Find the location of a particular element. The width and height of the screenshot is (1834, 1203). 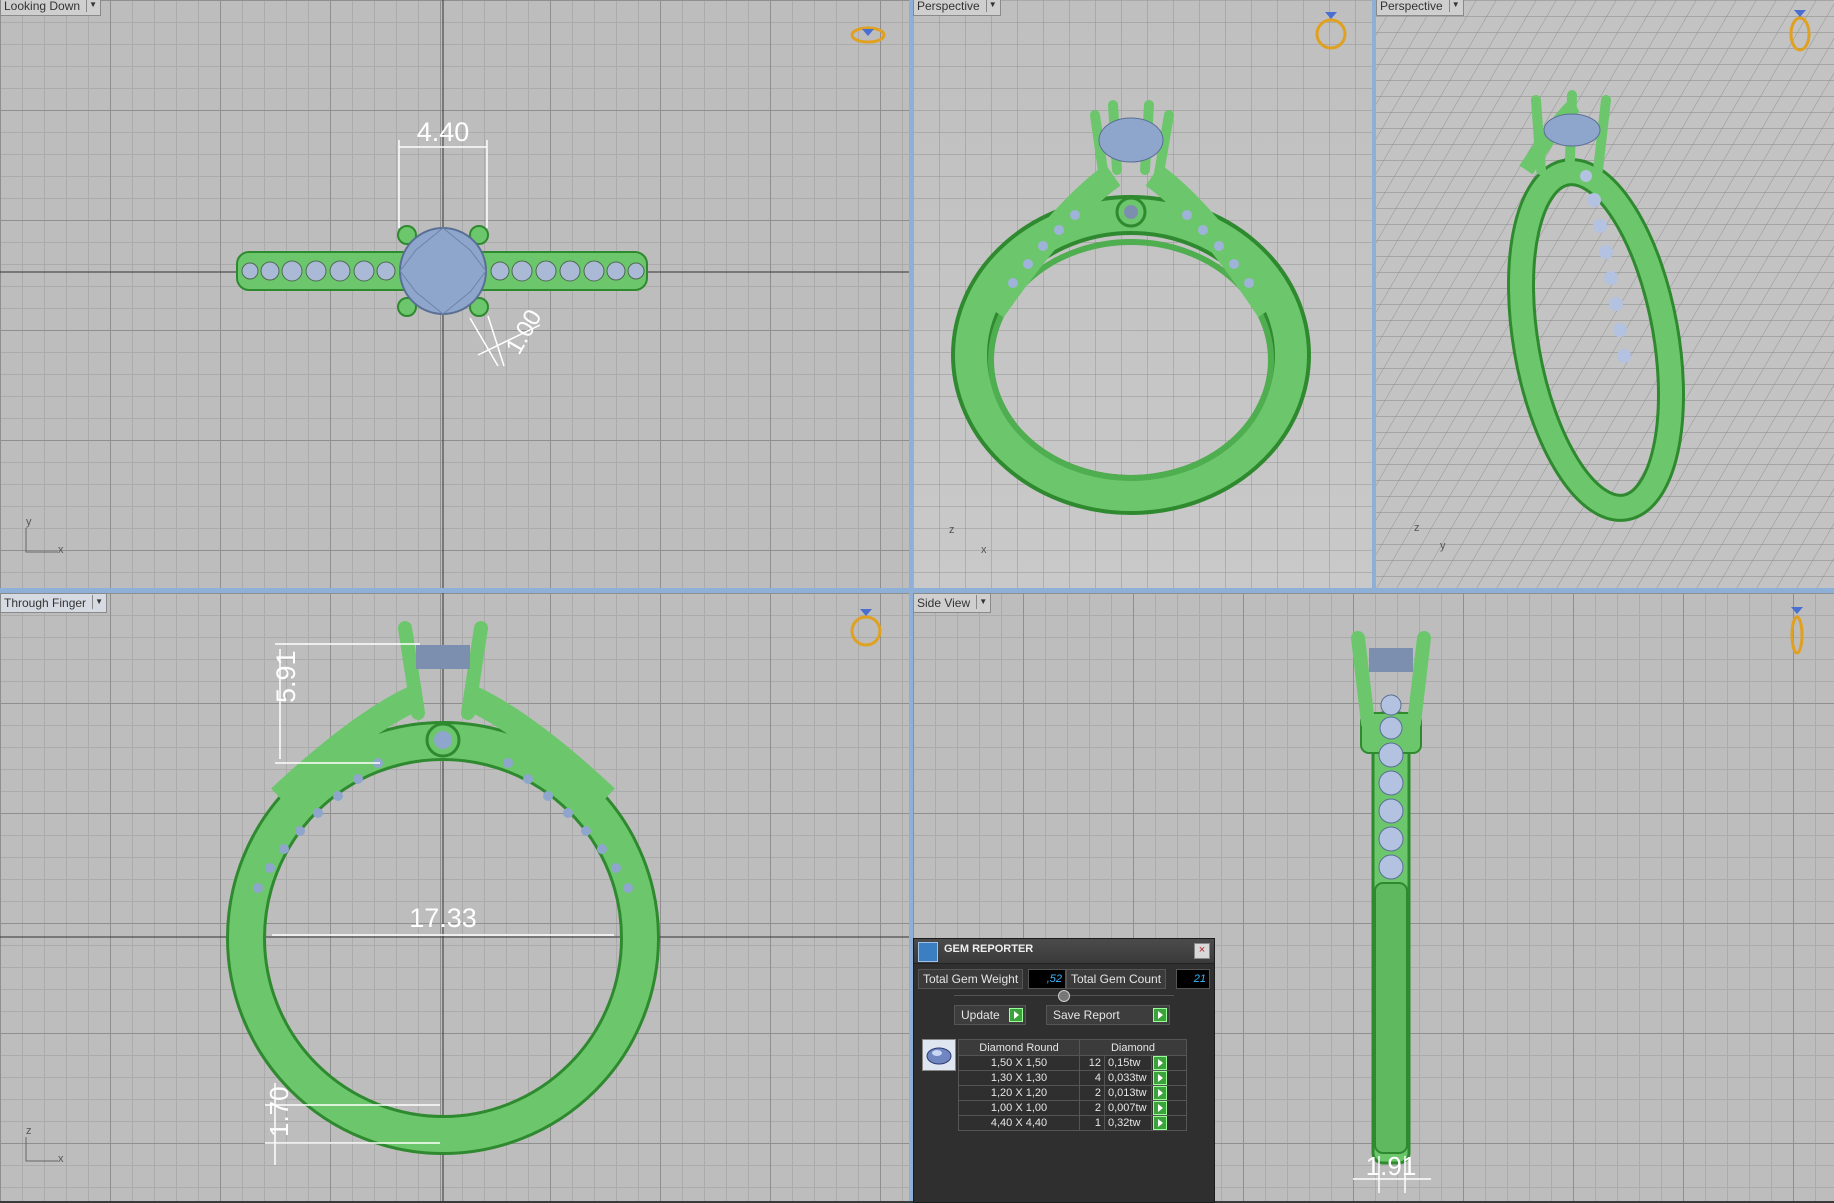

viewport-perspective-1: Perspective ▼ z x is located at coordinates (1142, 294).